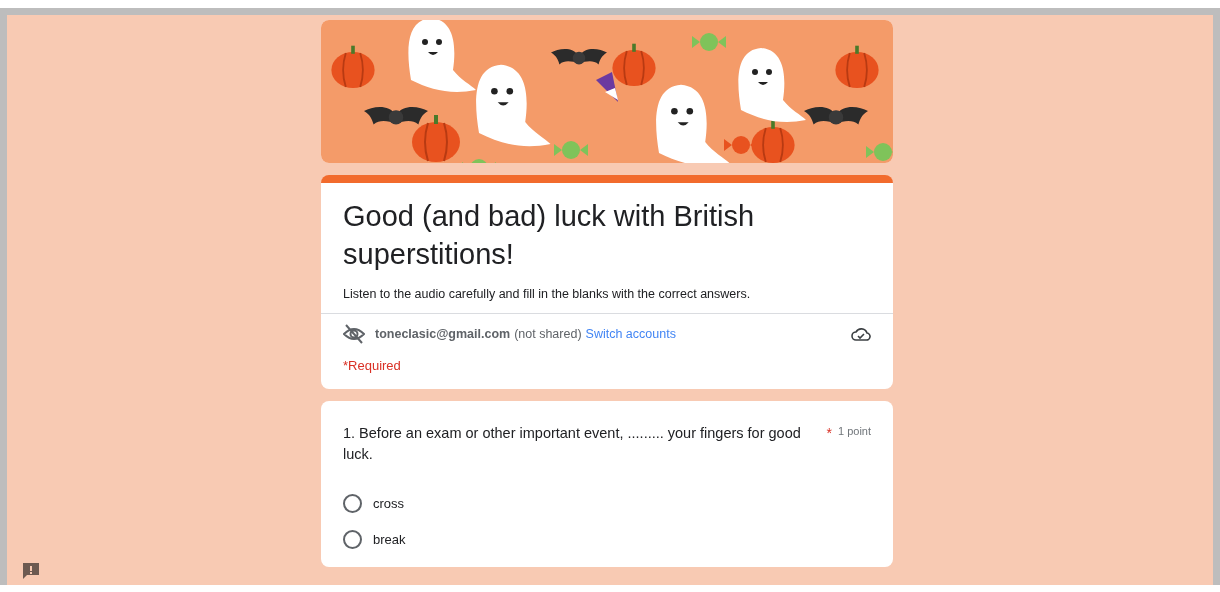  Describe the element at coordinates (443, 334) in the screenshot. I see `account-email: toneclasic@gmail.com` at that location.